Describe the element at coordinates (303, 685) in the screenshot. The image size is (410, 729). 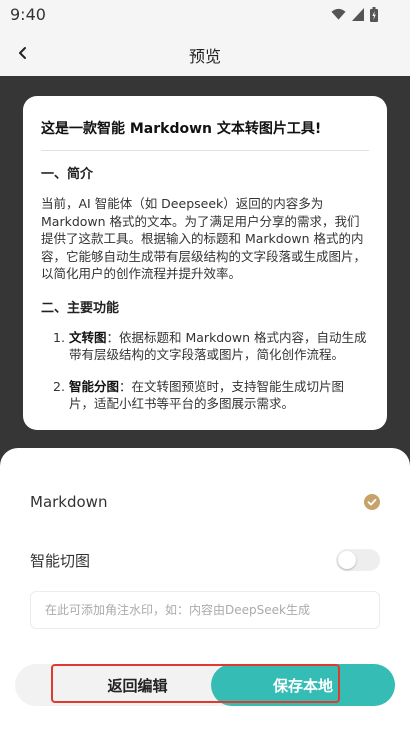
I see `save-local-button: 保存本地` at that location.